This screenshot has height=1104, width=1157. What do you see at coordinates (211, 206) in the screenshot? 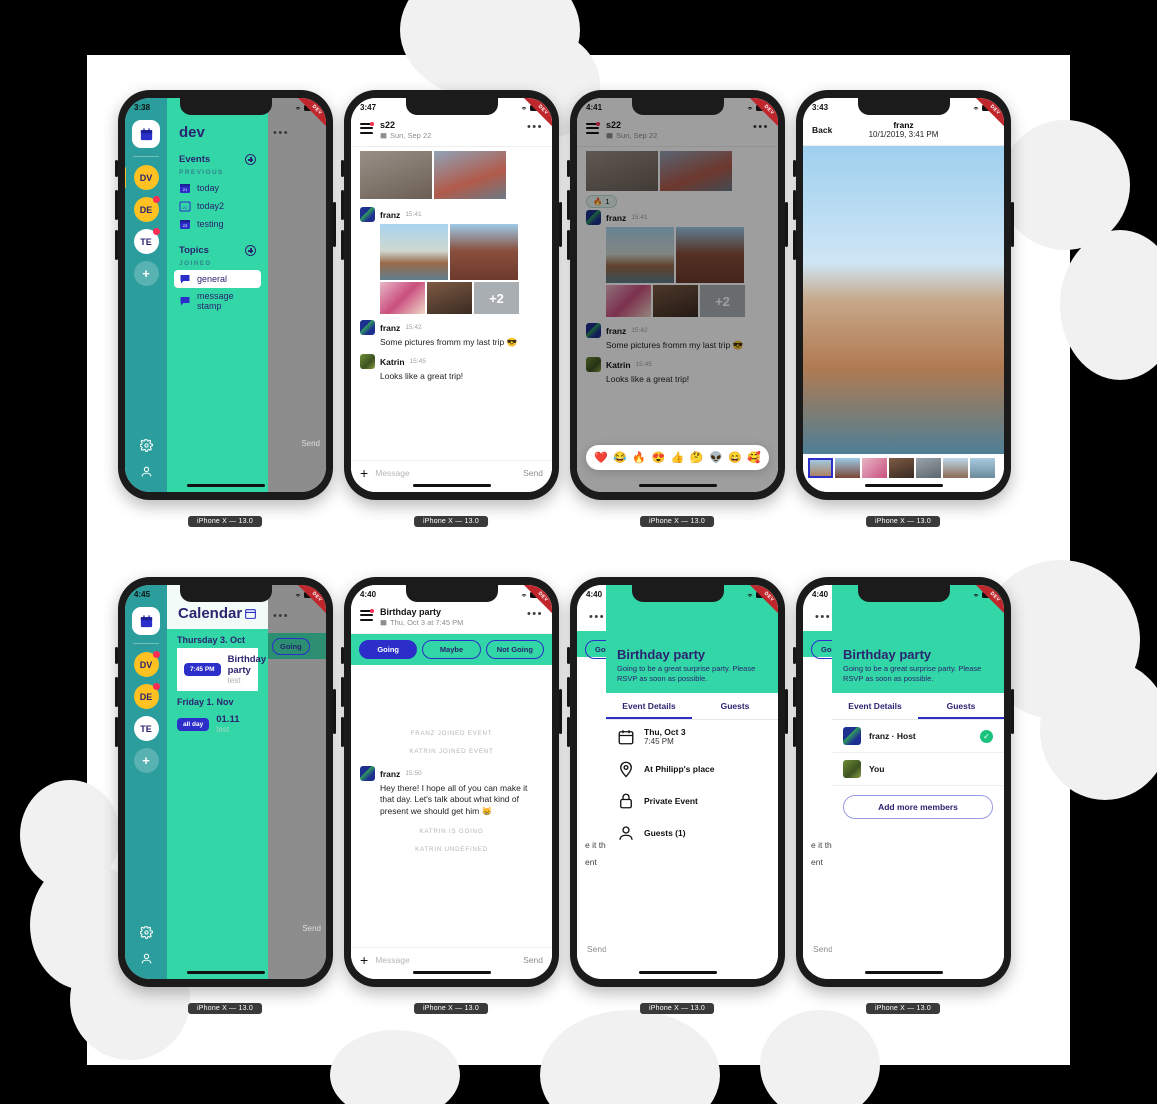
I see `event-label: today2` at bounding box center [211, 206].